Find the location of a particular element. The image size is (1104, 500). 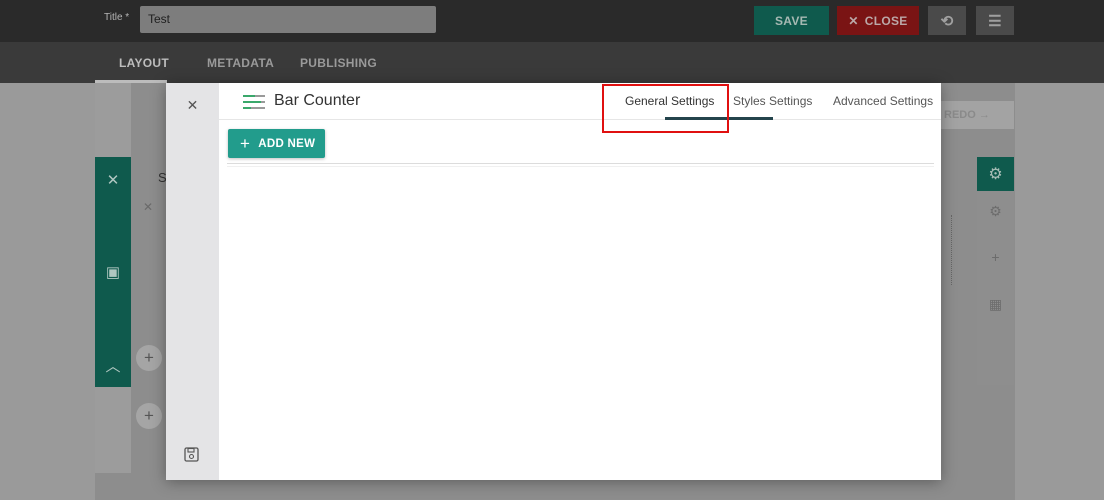

save-row-icon: ▣ is located at coordinates (113, 272).